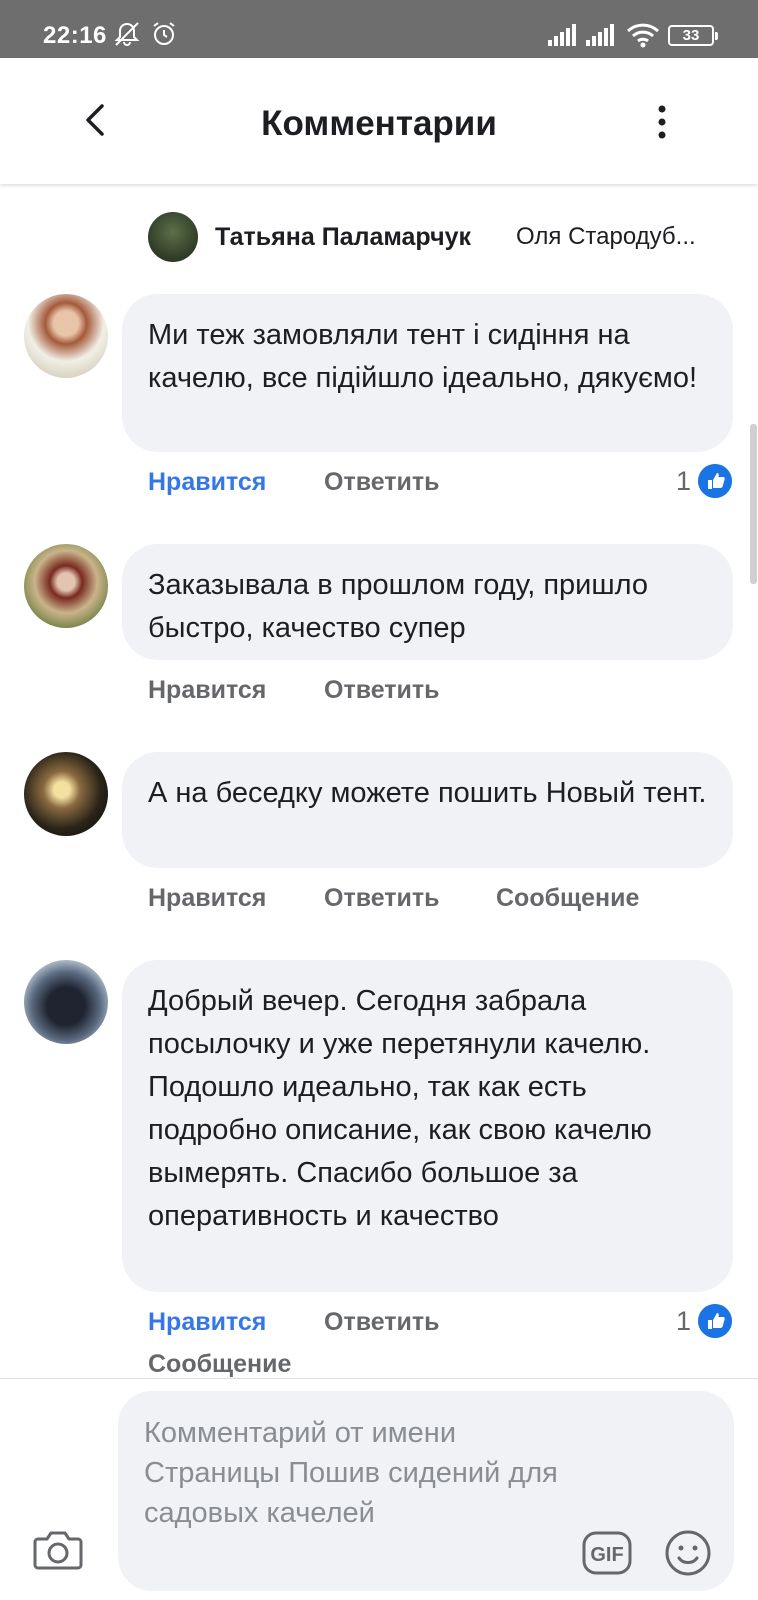 The image size is (758, 1600). Describe the element at coordinates (688, 1553) in the screenshot. I see `emoji-icon` at that location.